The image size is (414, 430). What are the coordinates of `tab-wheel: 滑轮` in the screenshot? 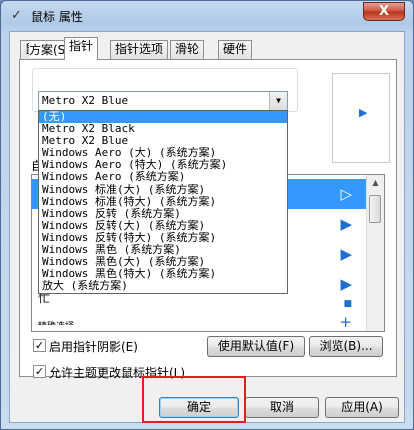 It's located at (187, 49).